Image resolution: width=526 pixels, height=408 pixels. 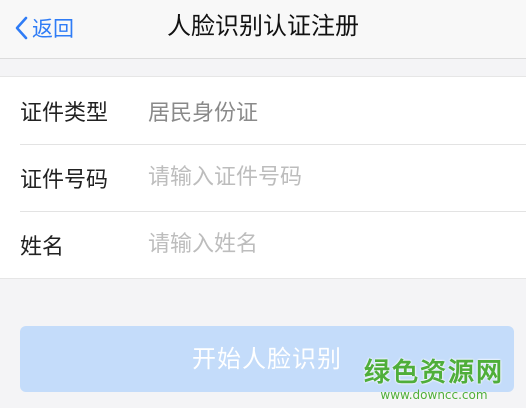 I want to click on id-type-value: 居民身份证, so click(x=203, y=111).